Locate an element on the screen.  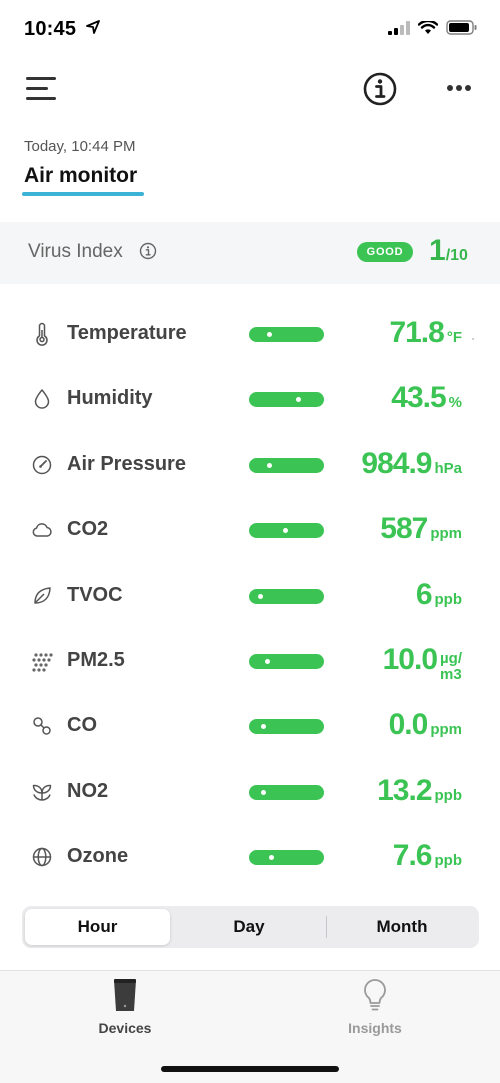
location-arrow-icon is located at coordinates (93, 27).